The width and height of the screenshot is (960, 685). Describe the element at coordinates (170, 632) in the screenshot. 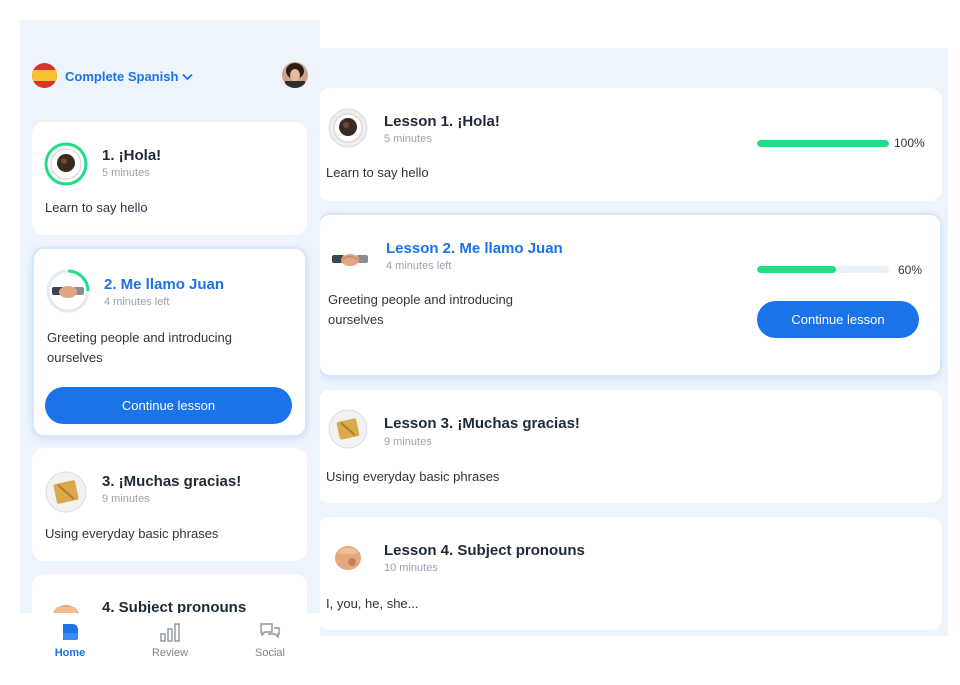

I see `bar-chart-icon` at that location.